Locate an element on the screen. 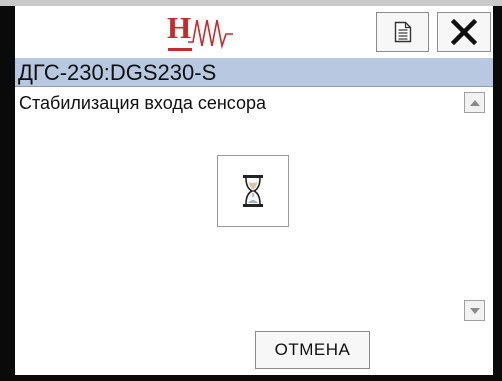 This screenshot has height=381, width=502. triangle-up-icon is located at coordinates (474, 102).